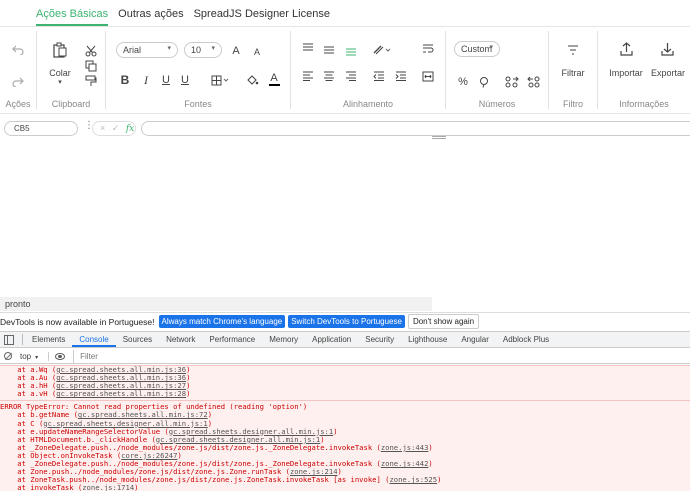 The image size is (690, 491). Describe the element at coordinates (346, 321) in the screenshot. I see `switch-language-button: Switch DevTools to Portuguese` at that location.